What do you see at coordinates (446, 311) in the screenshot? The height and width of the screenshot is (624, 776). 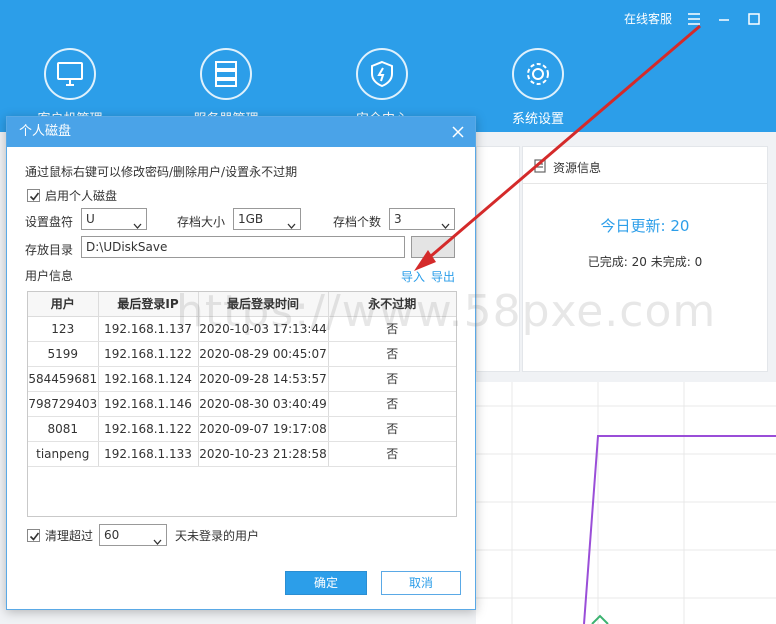 I see `watermark-text: https://www.58pxe.com` at bounding box center [446, 311].